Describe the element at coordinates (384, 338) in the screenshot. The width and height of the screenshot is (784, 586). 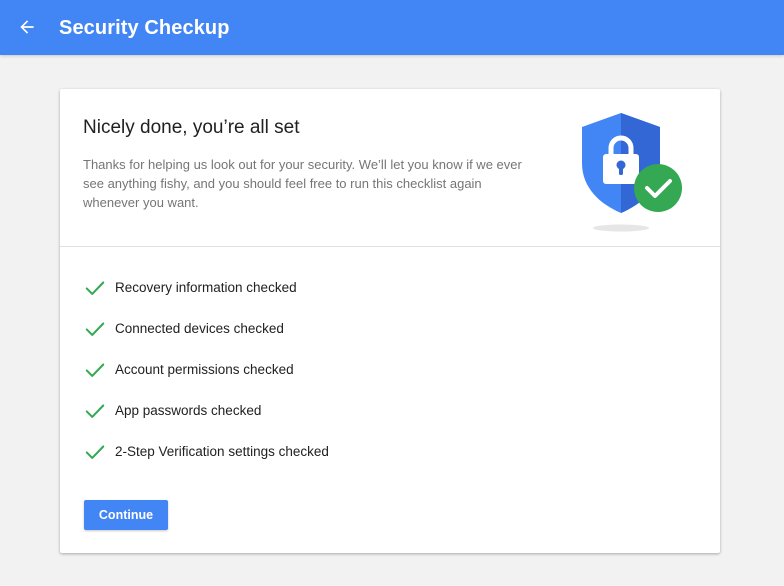
I see `checklist-item: Connected devices checked` at that location.